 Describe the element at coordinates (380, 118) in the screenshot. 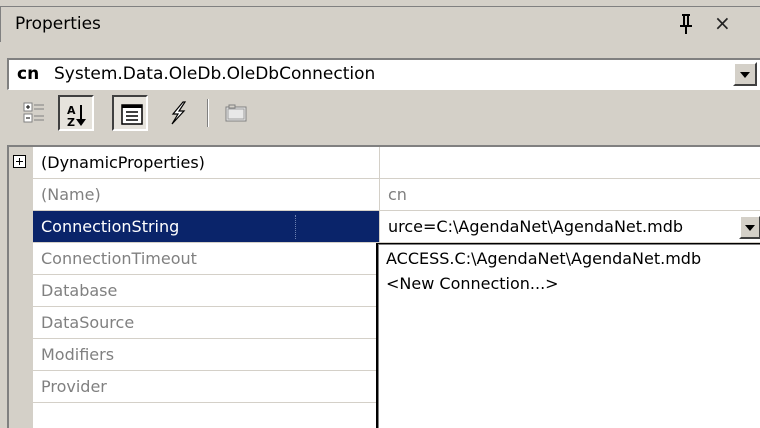

I see `properties-toolbar: A Z` at that location.